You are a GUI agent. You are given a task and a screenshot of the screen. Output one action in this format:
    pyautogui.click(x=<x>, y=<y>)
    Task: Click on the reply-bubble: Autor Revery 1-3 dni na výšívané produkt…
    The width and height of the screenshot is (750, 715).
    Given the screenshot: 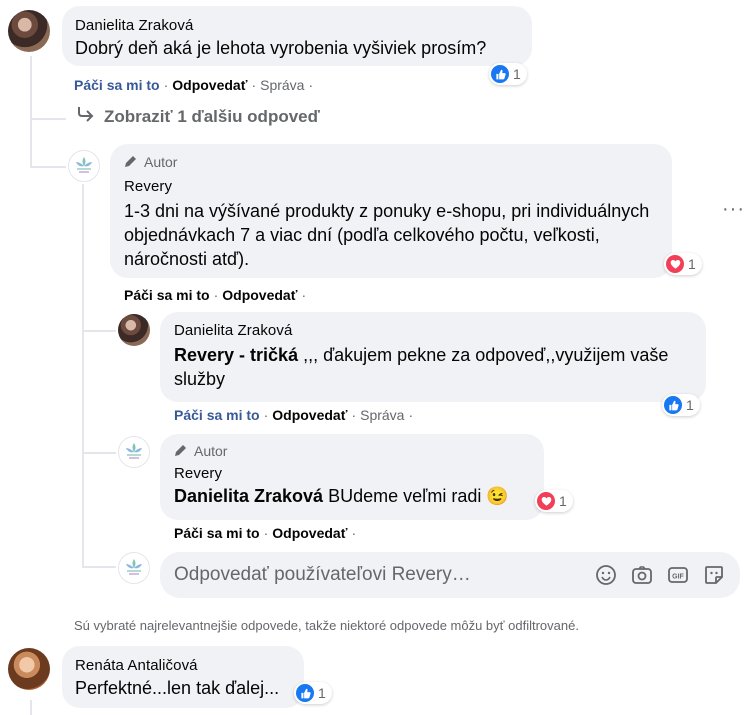 What is the action you would take?
    pyautogui.click(x=391, y=211)
    